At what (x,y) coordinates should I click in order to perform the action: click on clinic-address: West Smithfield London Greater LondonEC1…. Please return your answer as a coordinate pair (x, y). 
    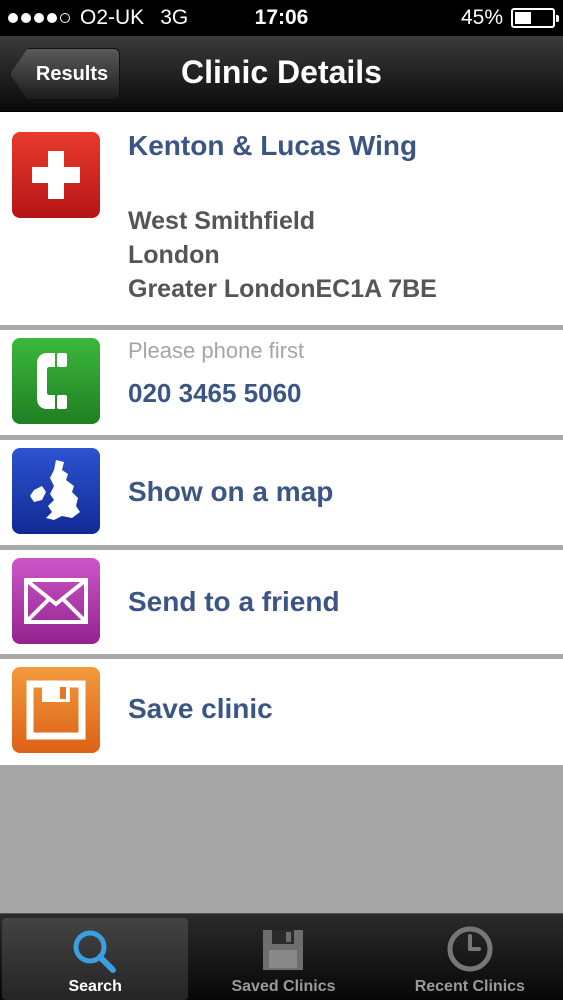
    Looking at the image, I should click on (282, 255).